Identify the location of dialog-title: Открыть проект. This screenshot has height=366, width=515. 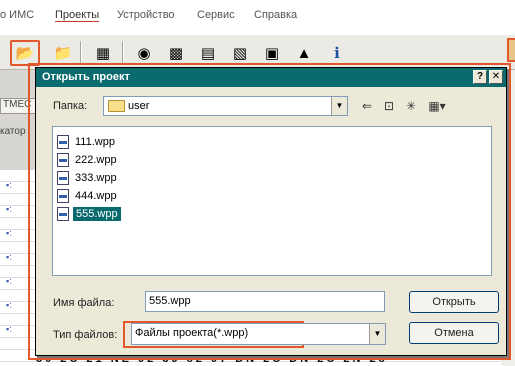
(86, 77).